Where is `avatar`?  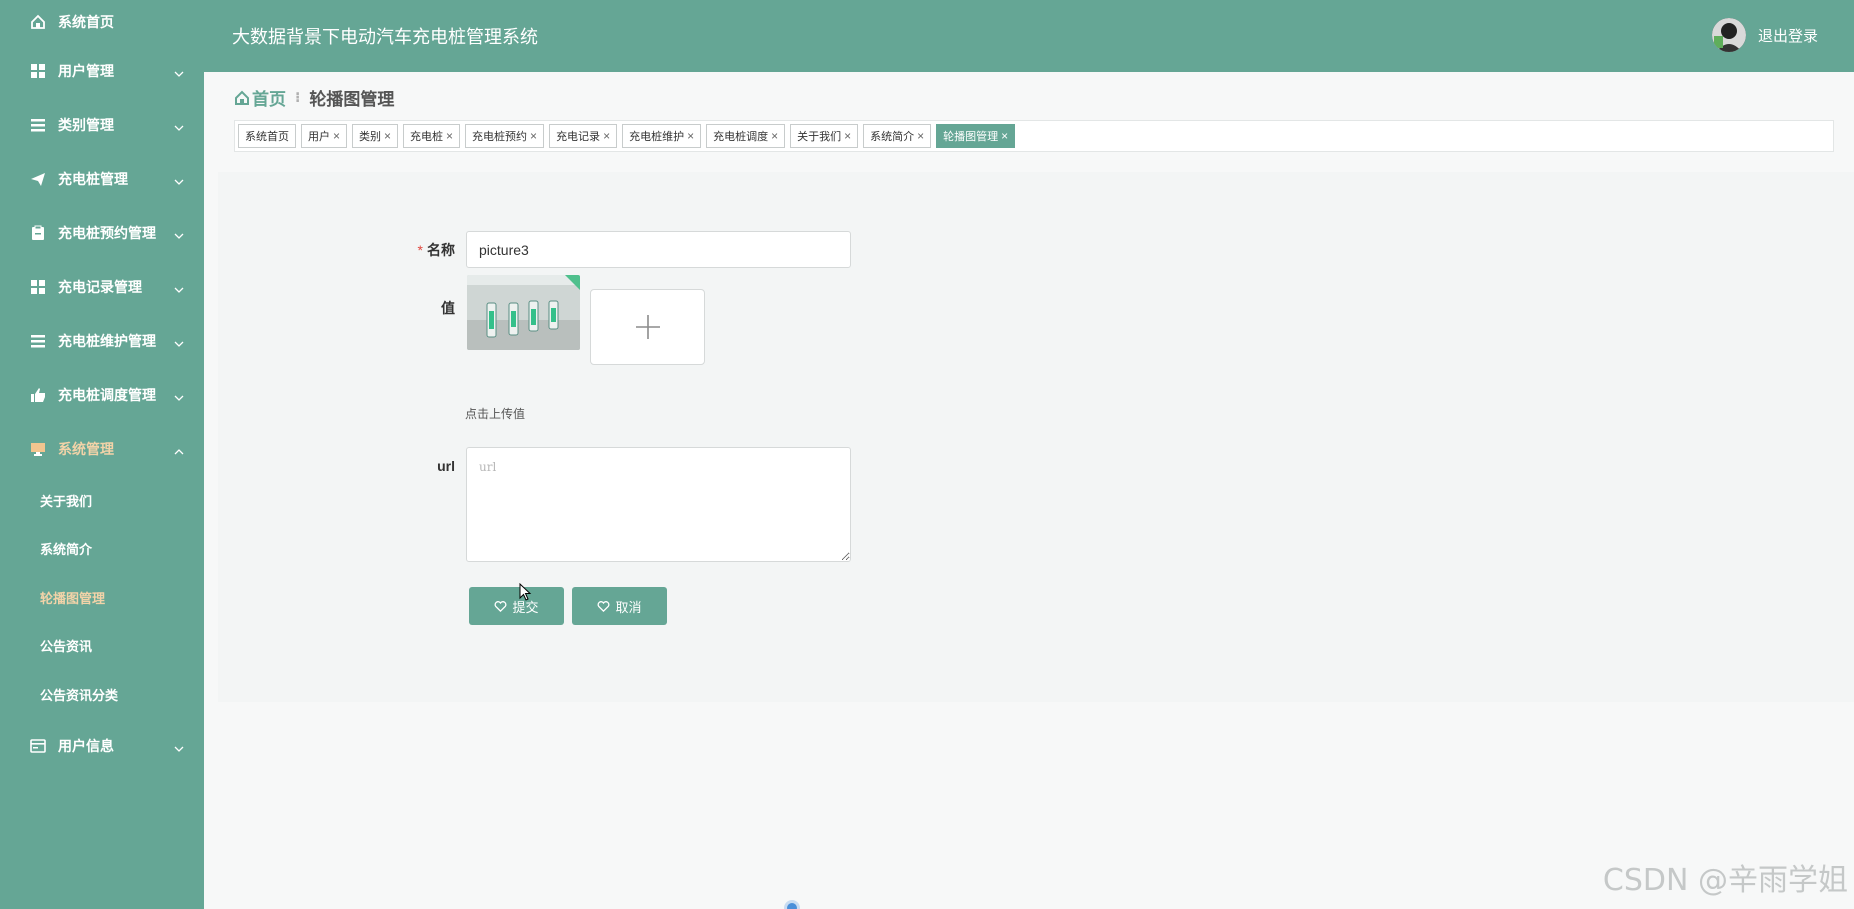
avatar is located at coordinates (1728, 35).